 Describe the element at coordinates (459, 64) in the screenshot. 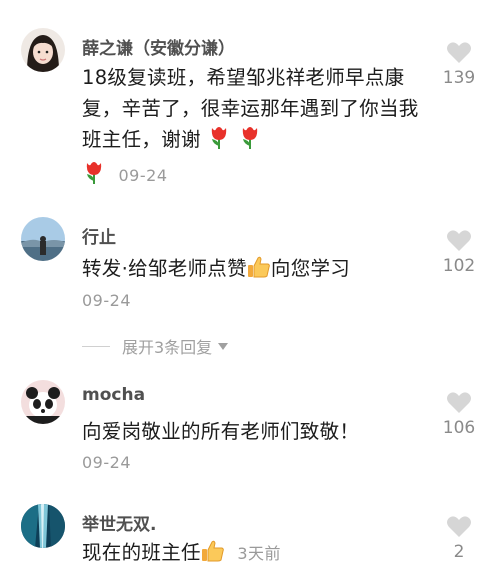

I see `like-button: 139` at that location.